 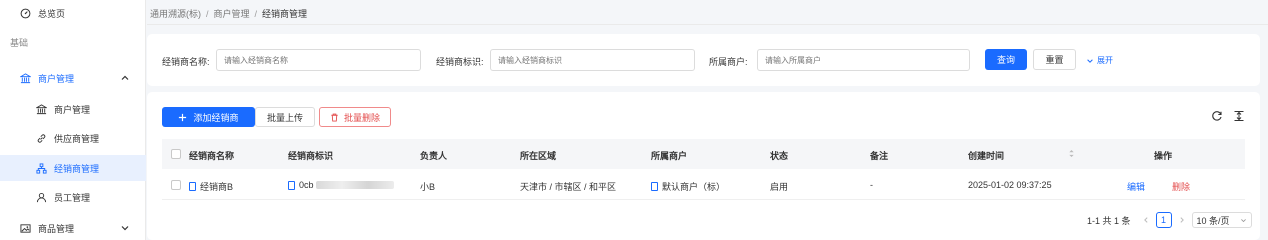 What do you see at coordinates (592, 60) in the screenshot?
I see `distributor-id-input` at bounding box center [592, 60].